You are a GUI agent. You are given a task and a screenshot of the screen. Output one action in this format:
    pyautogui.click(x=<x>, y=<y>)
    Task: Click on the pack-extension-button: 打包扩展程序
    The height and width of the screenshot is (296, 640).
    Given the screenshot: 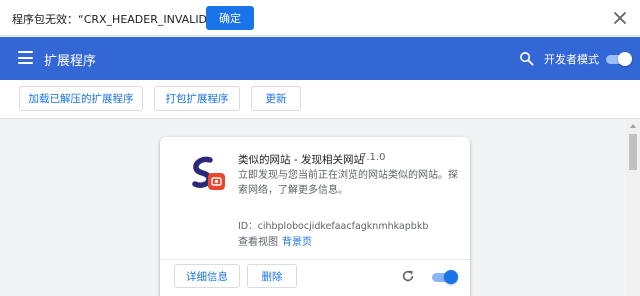 What is the action you would take?
    pyautogui.click(x=197, y=98)
    